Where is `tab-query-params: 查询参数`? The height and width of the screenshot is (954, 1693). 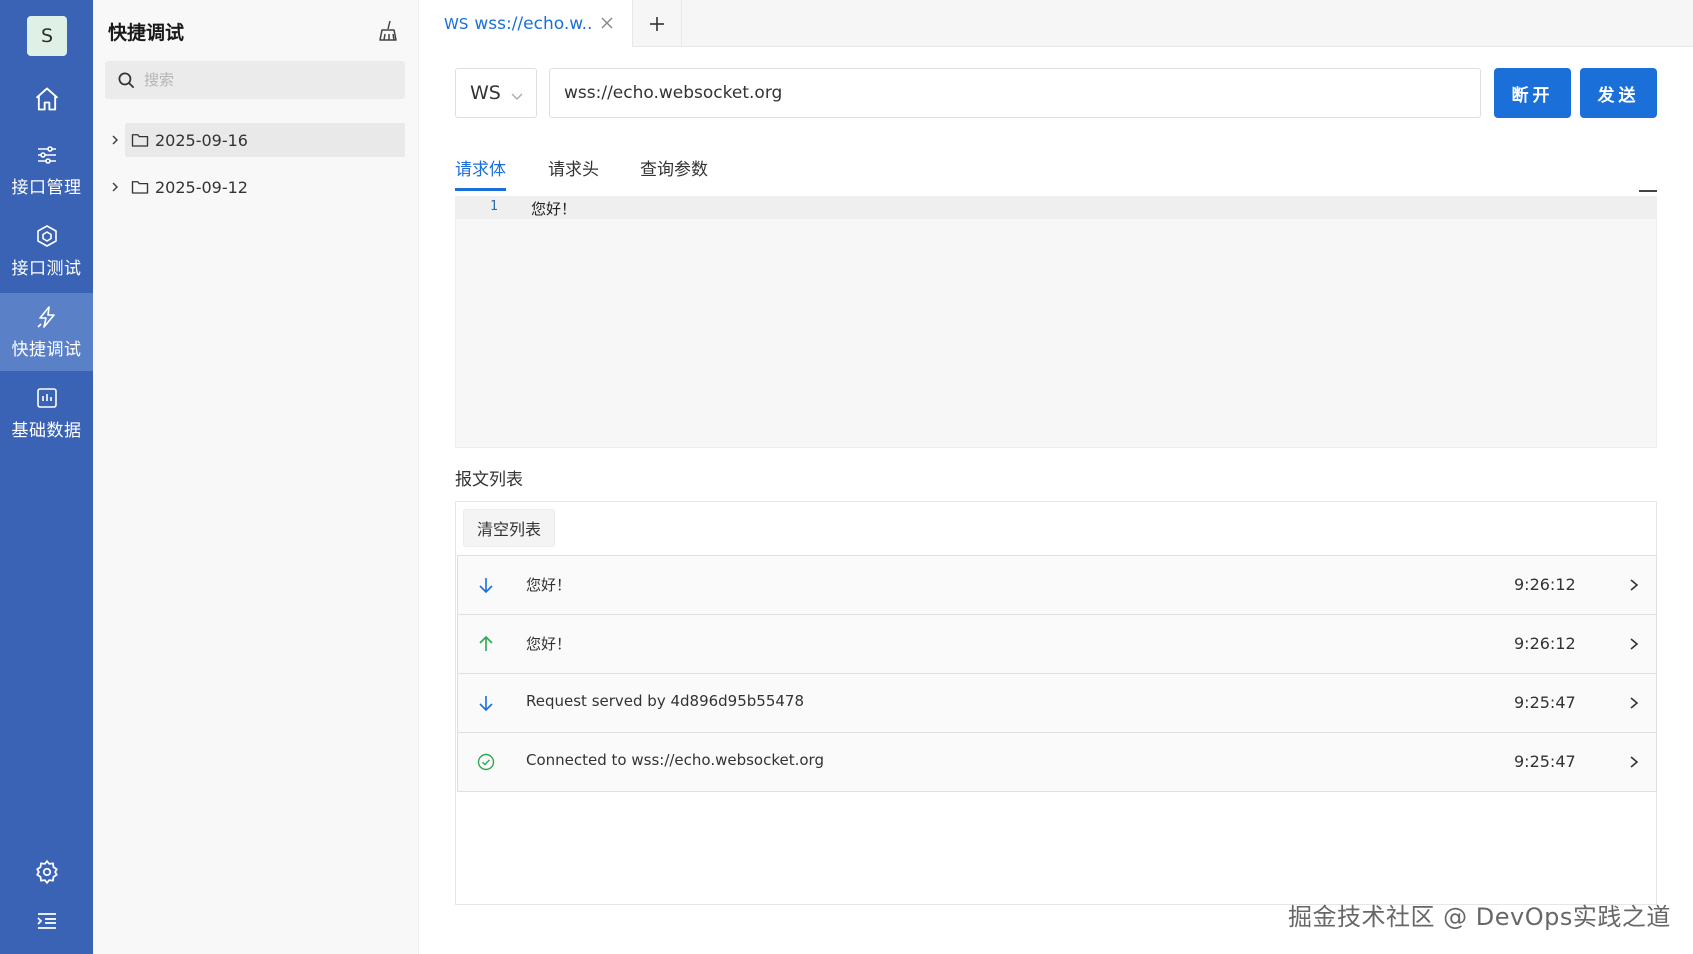
tab-query-params: 查询参数 is located at coordinates (674, 173).